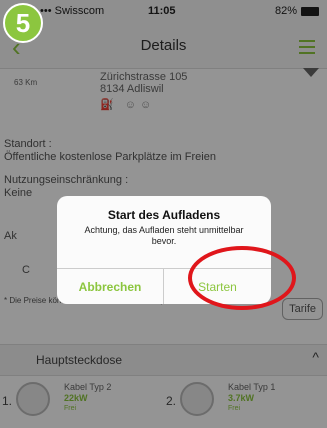 The width and height of the screenshot is (327, 428). What do you see at coordinates (23, 23) in the screenshot?
I see `step-badge: 5` at bounding box center [23, 23].